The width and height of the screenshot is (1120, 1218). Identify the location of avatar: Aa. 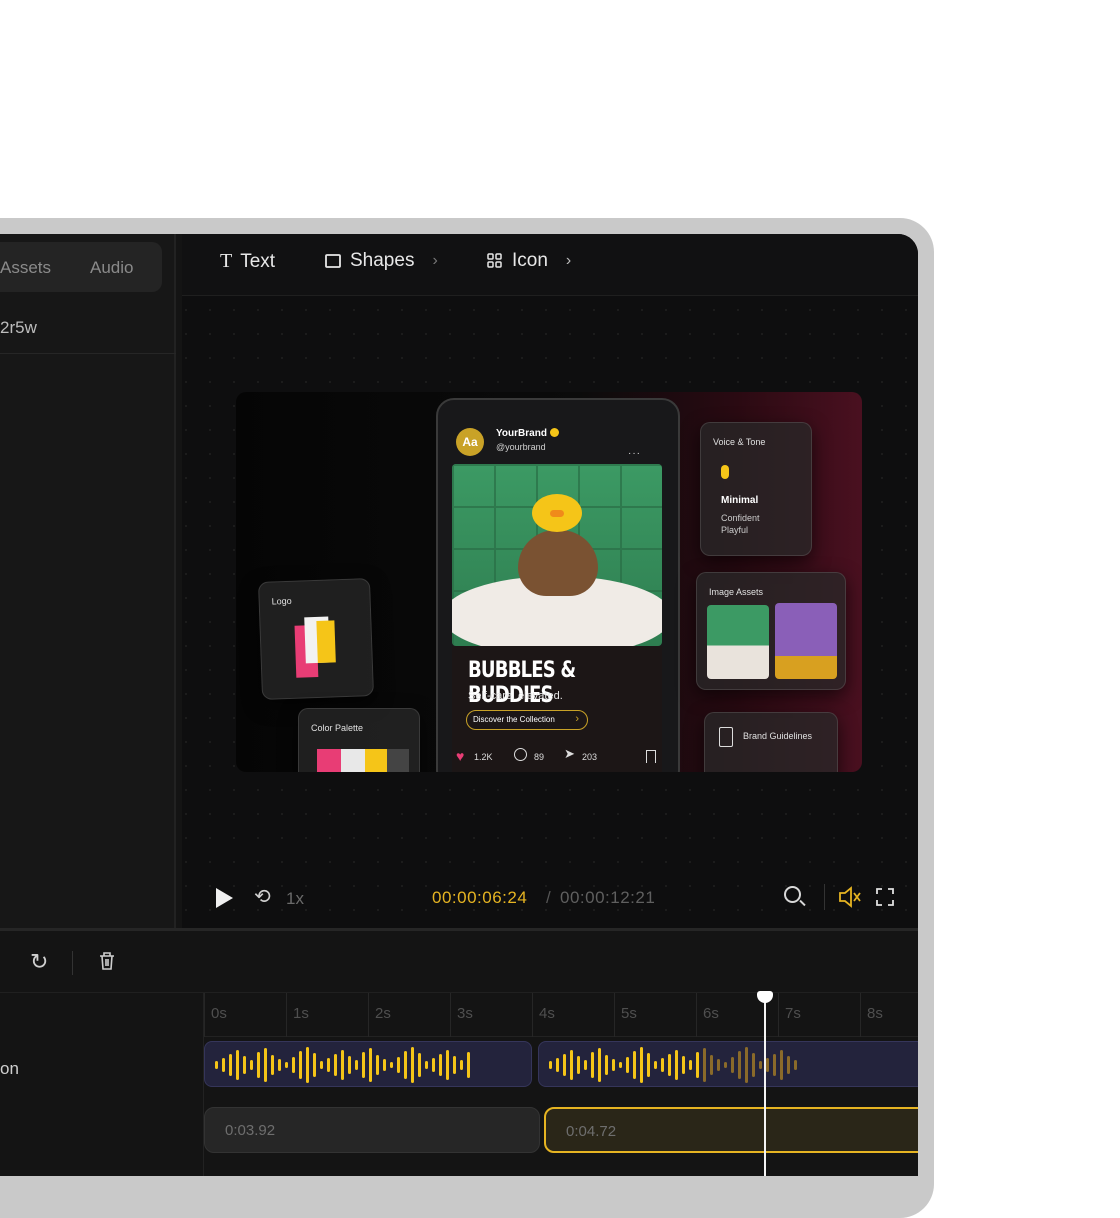
(470, 442).